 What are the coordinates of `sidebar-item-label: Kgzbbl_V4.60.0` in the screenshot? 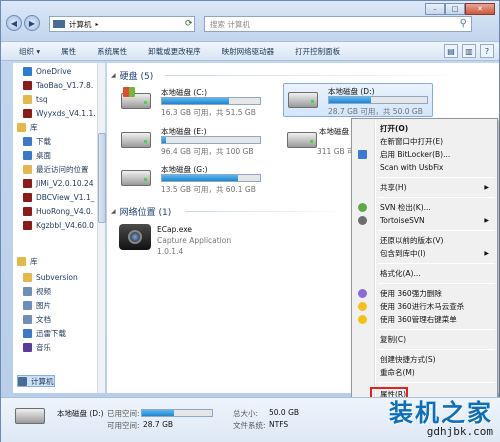 It's located at (65, 225).